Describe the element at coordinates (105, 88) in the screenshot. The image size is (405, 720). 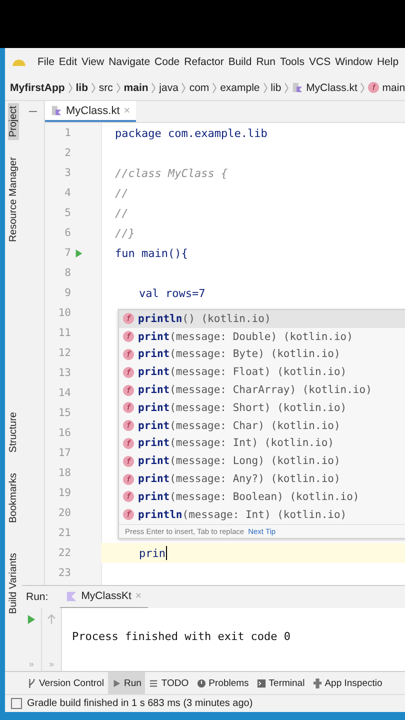
I see `breadcrumb-item: src` at that location.